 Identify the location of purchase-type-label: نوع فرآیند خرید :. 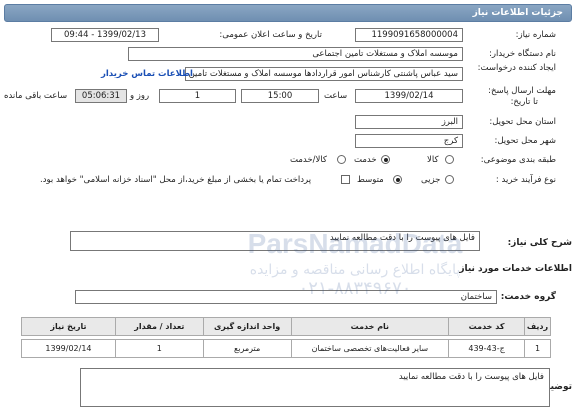
(525, 180).